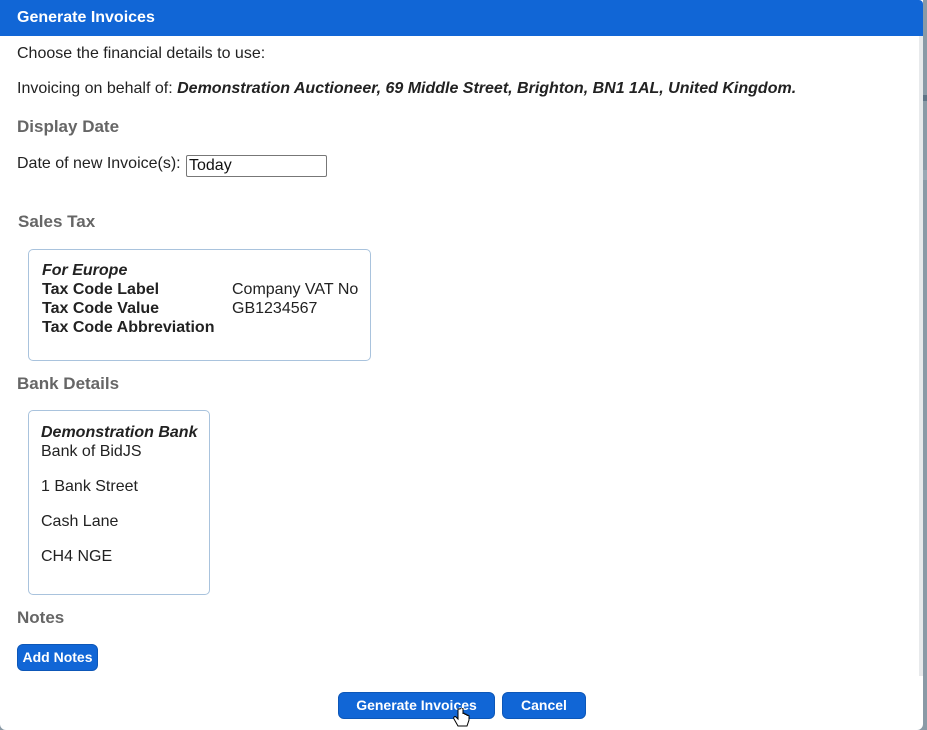 This screenshot has height=730, width=927. Describe the element at coordinates (921, 356) in the screenshot. I see `scrollbar` at that location.